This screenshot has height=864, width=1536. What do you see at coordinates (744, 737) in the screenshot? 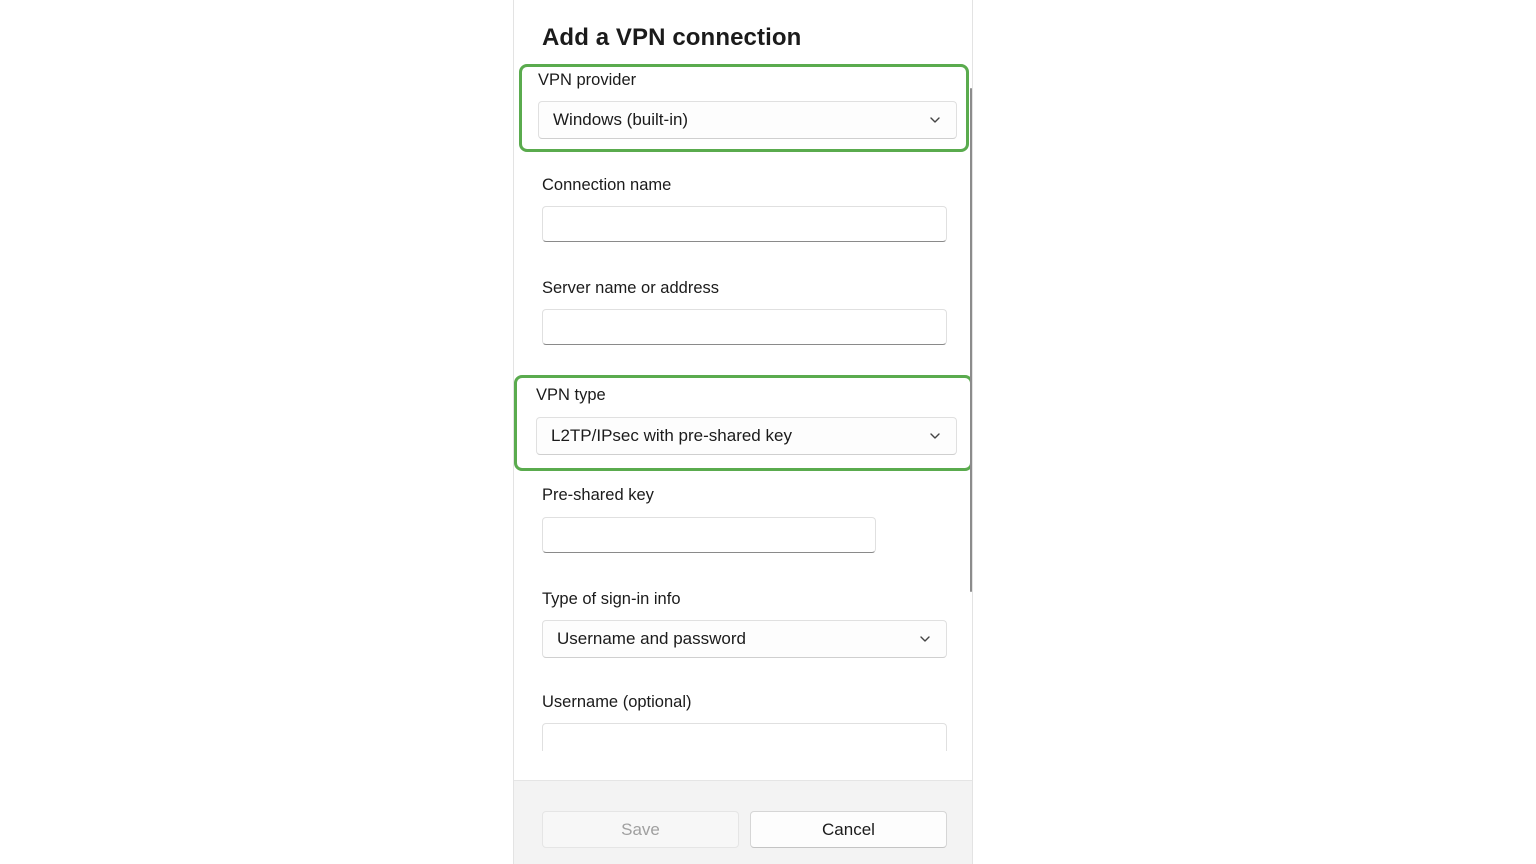
I see `username-input` at bounding box center [744, 737].